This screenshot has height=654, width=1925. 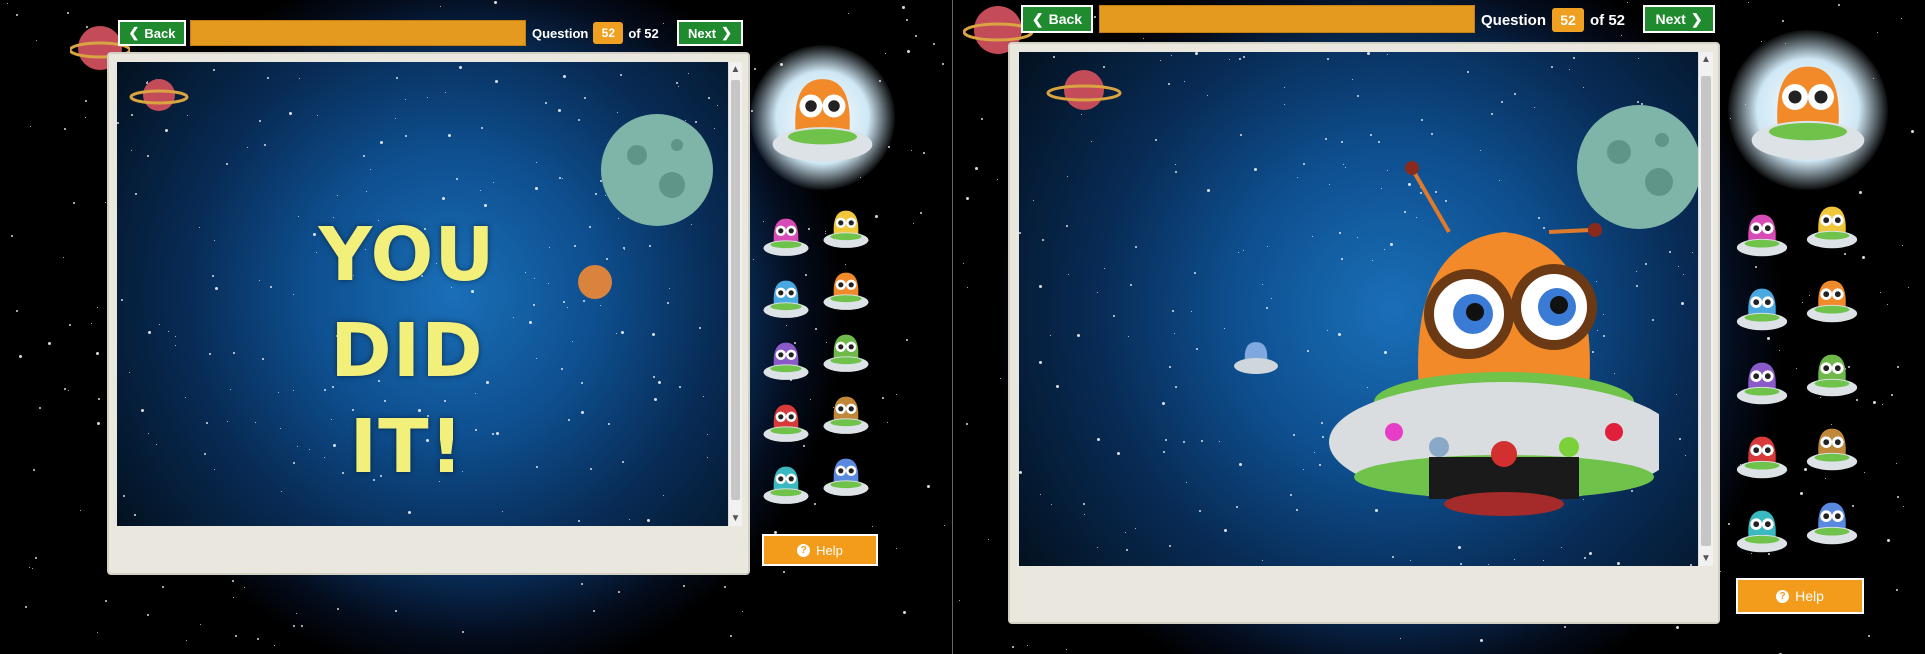 I want to click on moon-icon, so click(x=657, y=170).